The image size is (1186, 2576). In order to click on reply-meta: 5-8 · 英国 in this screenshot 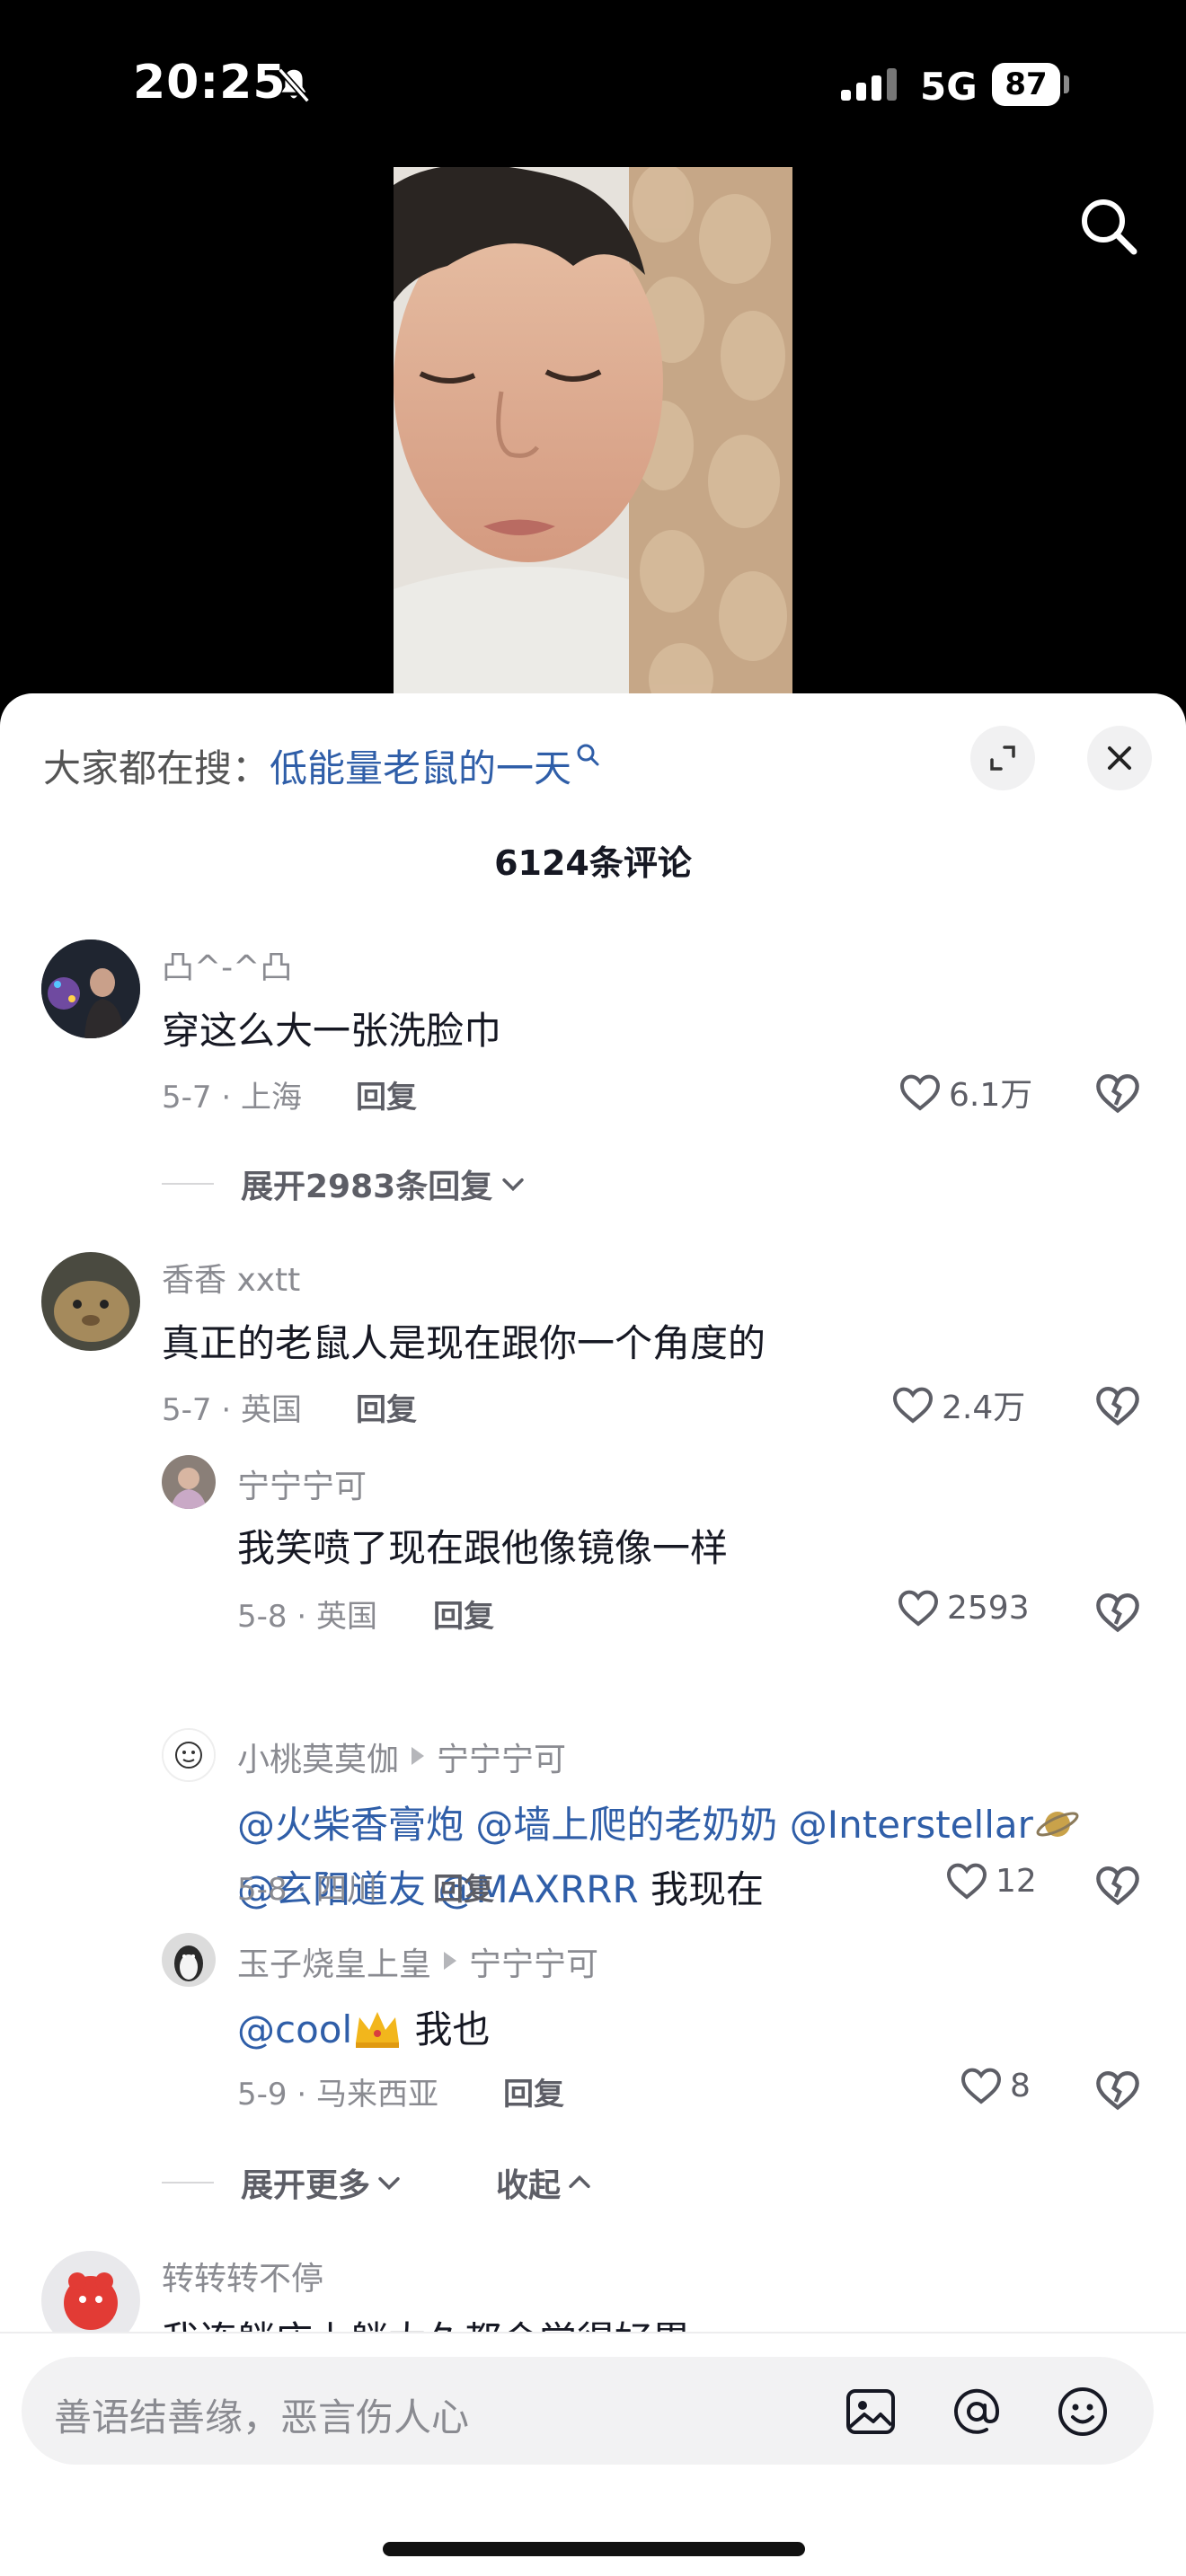, I will do `click(307, 1617)`.